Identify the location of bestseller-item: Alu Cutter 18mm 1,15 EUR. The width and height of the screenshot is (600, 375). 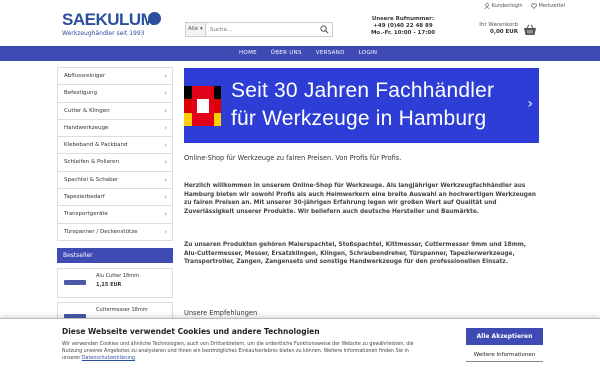
(115, 283).